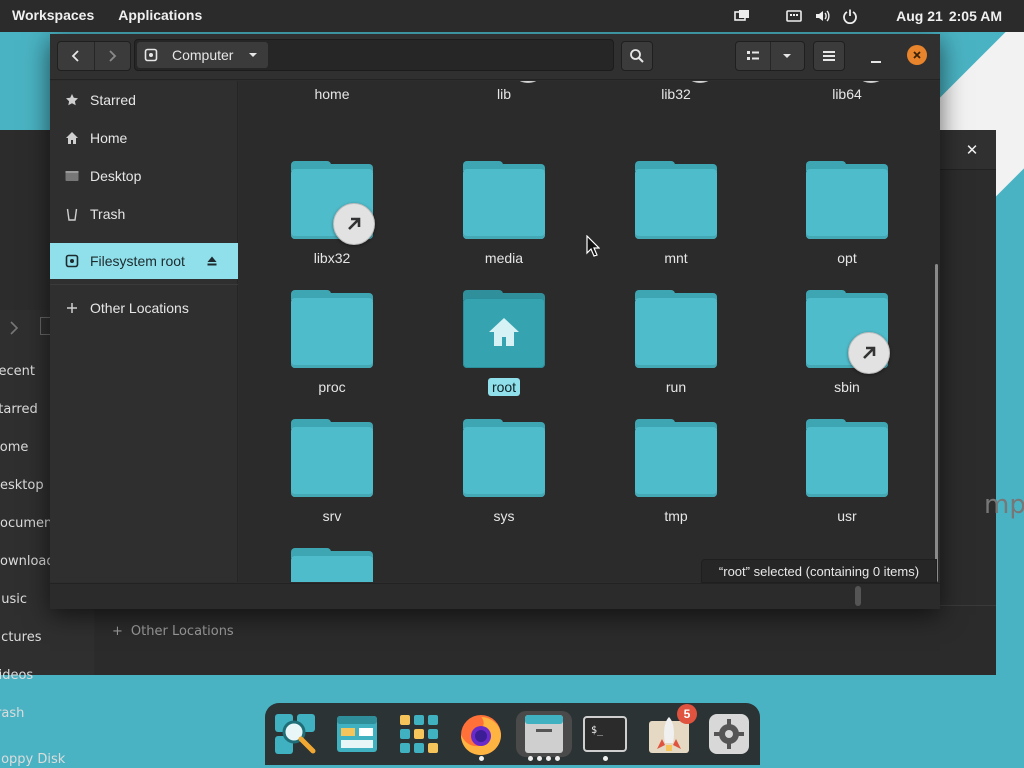 The width and height of the screenshot is (1024, 768). I want to click on file-manager-icon, so click(544, 734).